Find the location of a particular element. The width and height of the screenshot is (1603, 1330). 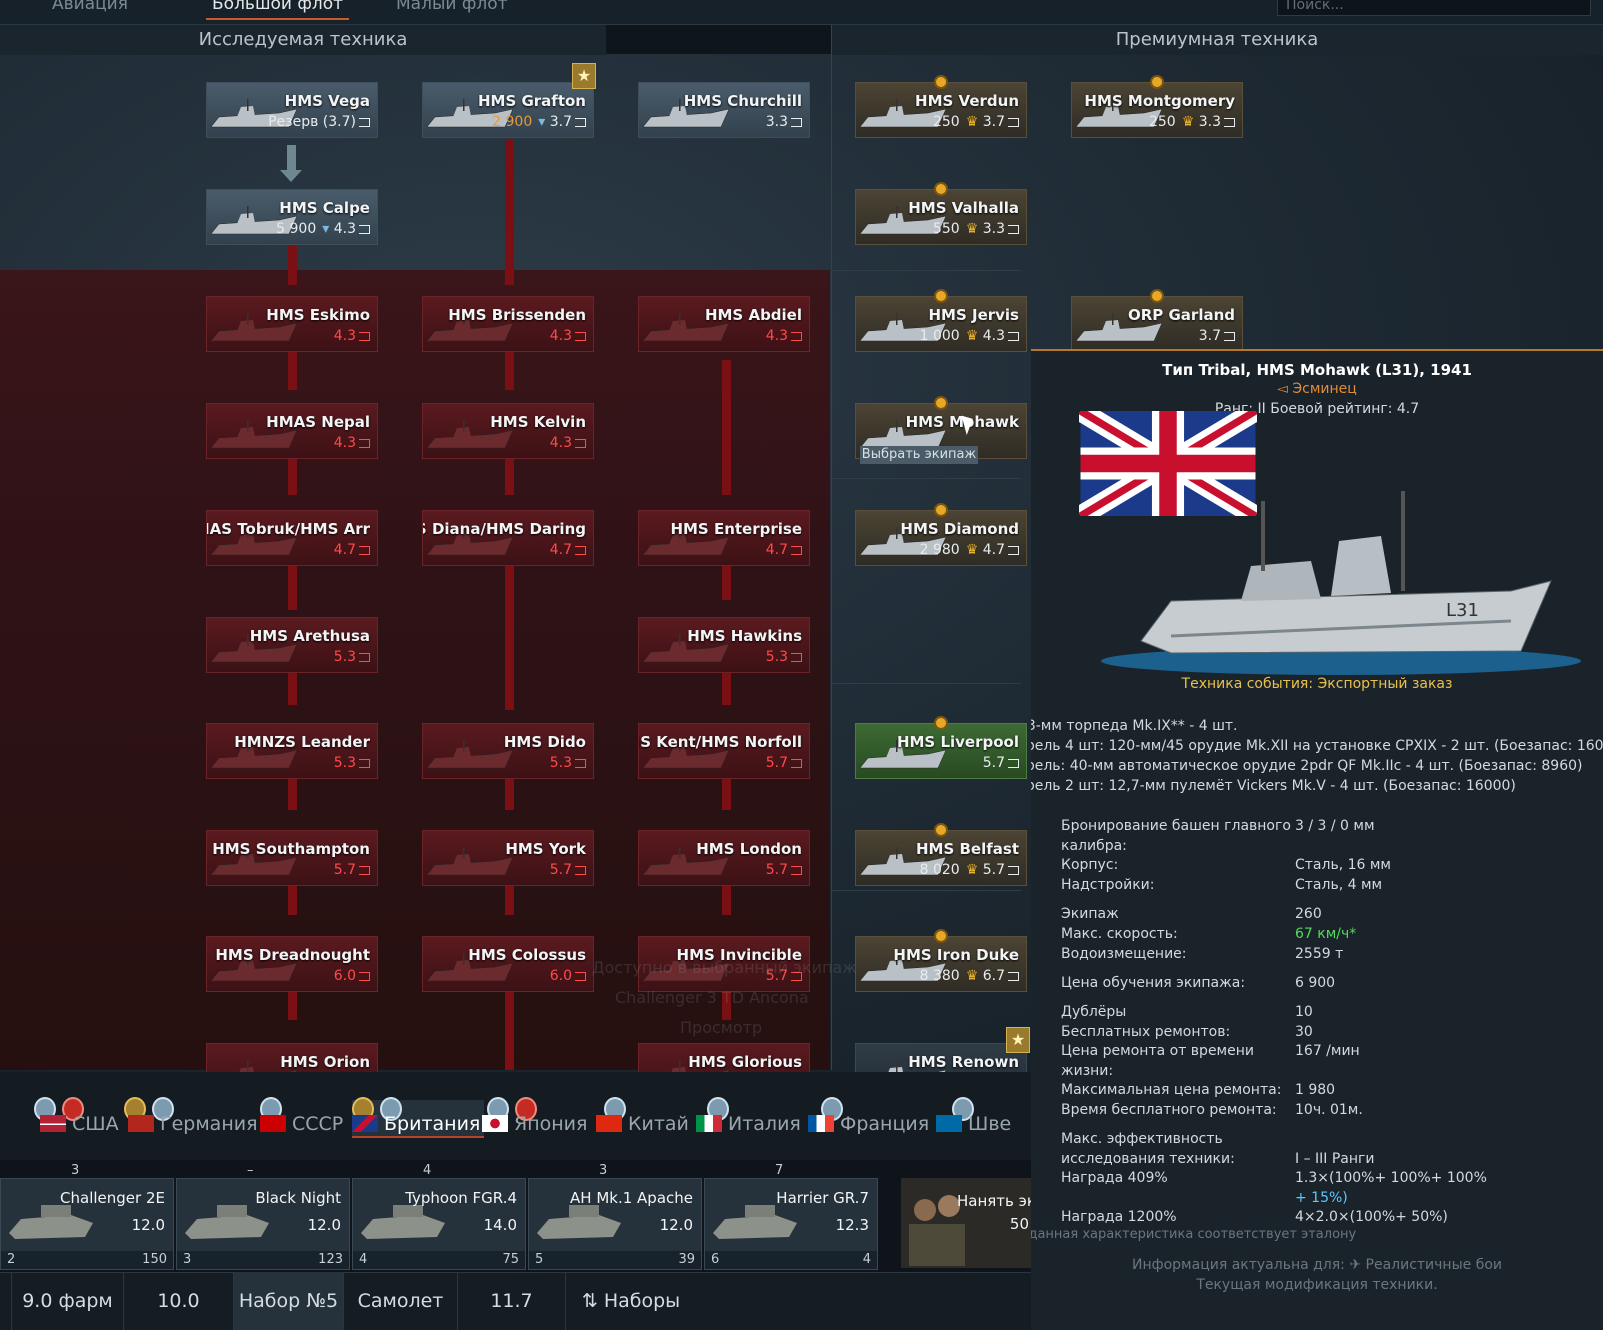

hire-crew-slot: Нанять экипаж 50 is located at coordinates (966, 1223).